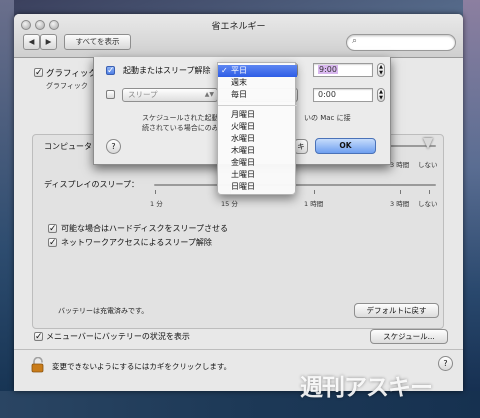 This screenshot has width=480, height=418. I want to click on forward-button: ▶, so click(48, 42).